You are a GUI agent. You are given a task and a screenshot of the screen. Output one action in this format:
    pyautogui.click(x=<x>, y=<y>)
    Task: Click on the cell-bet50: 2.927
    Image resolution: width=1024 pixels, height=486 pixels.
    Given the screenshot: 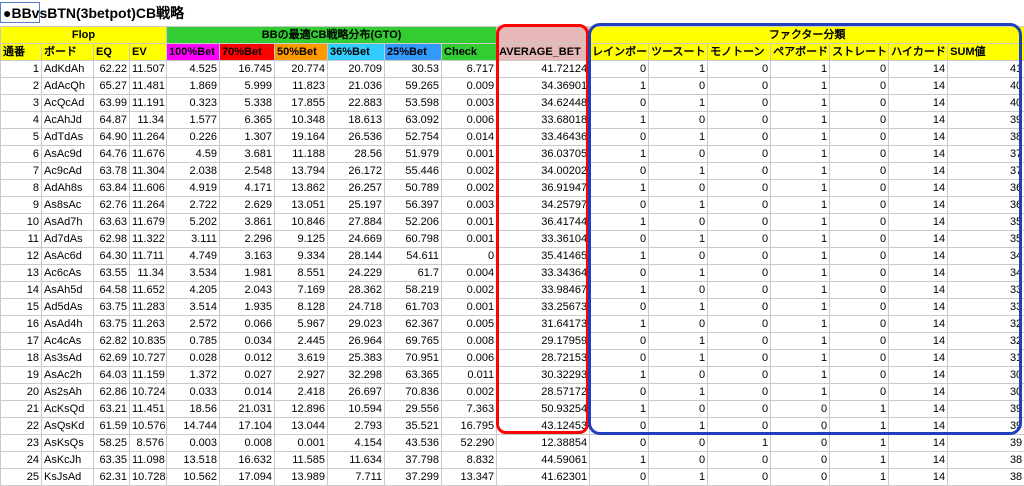 What is the action you would take?
    pyautogui.click(x=301, y=375)
    